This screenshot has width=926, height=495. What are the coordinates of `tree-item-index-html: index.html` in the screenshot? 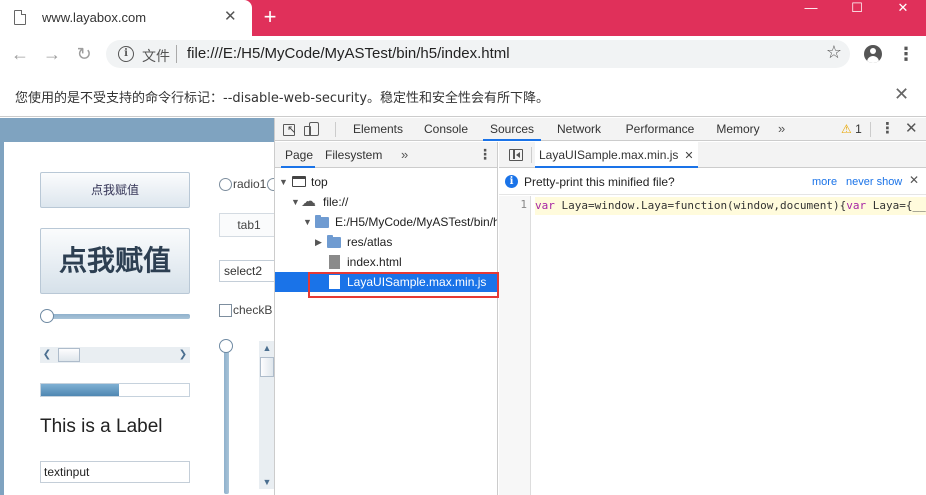 It's located at (386, 262).